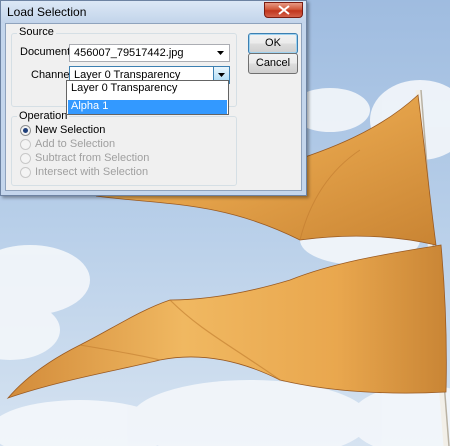 The height and width of the screenshot is (446, 450). Describe the element at coordinates (25, 158) in the screenshot. I see `subtract-from-selection-radio` at that location.